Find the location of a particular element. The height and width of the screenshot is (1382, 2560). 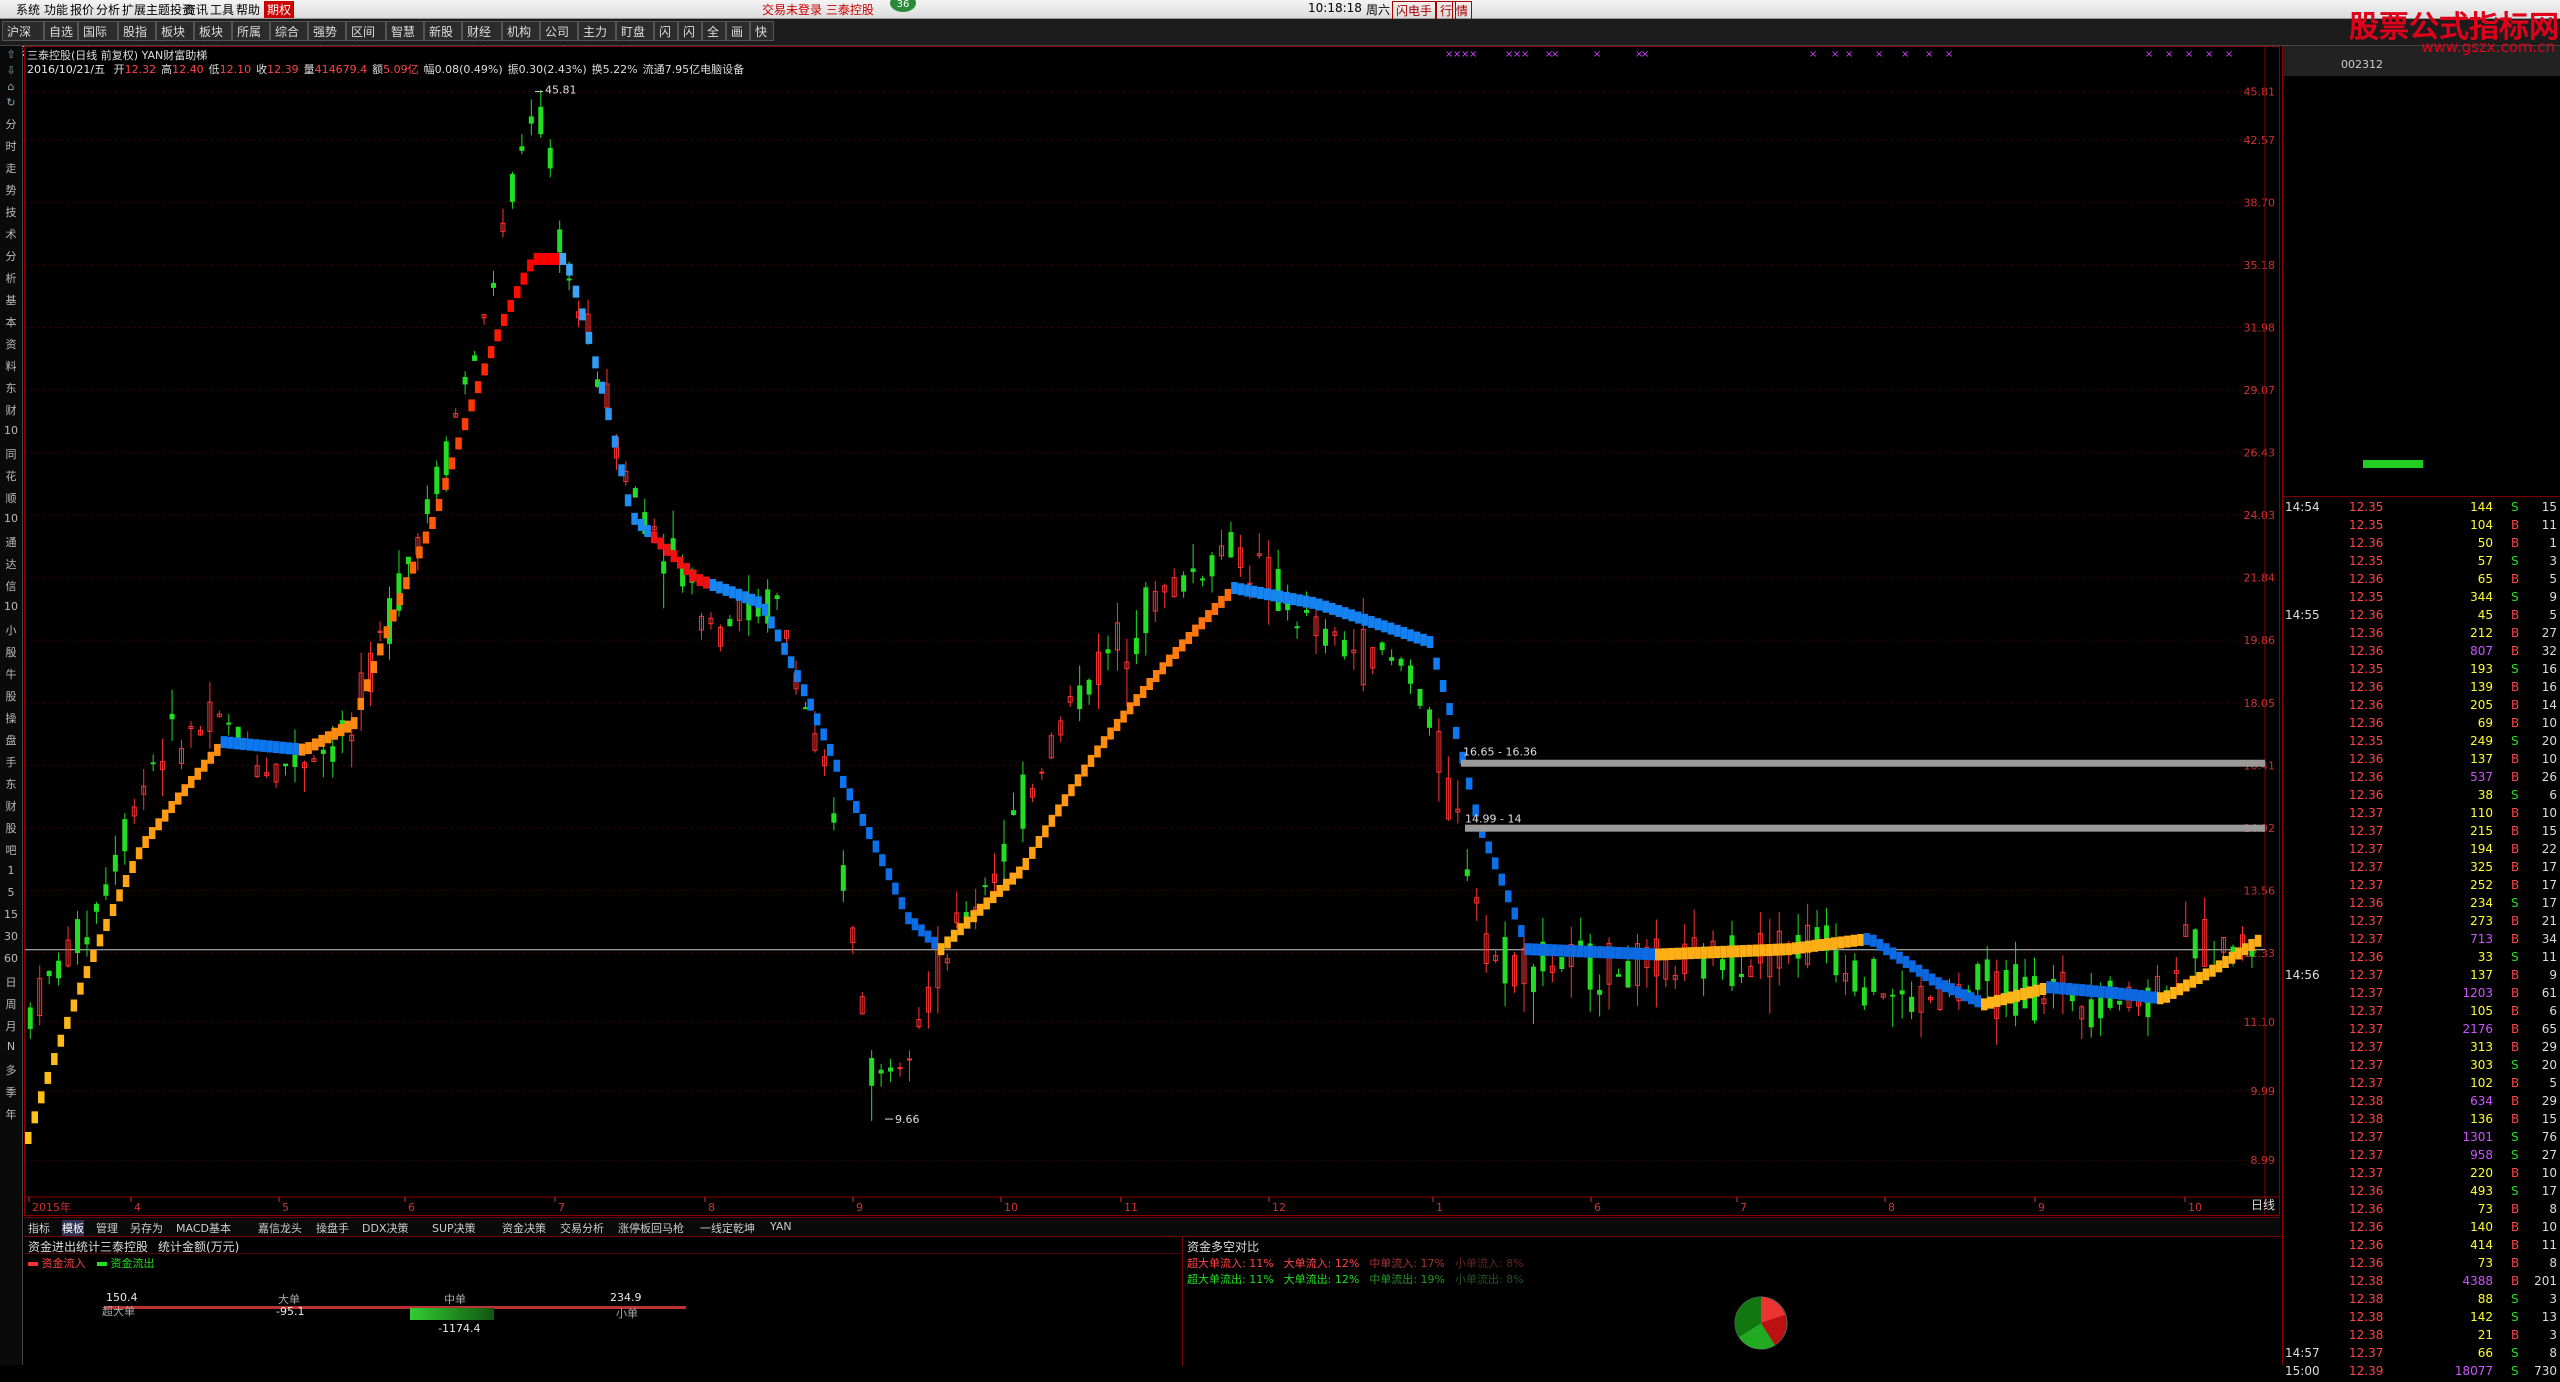

toolbar-item: 手 is located at coordinates (11, 762).